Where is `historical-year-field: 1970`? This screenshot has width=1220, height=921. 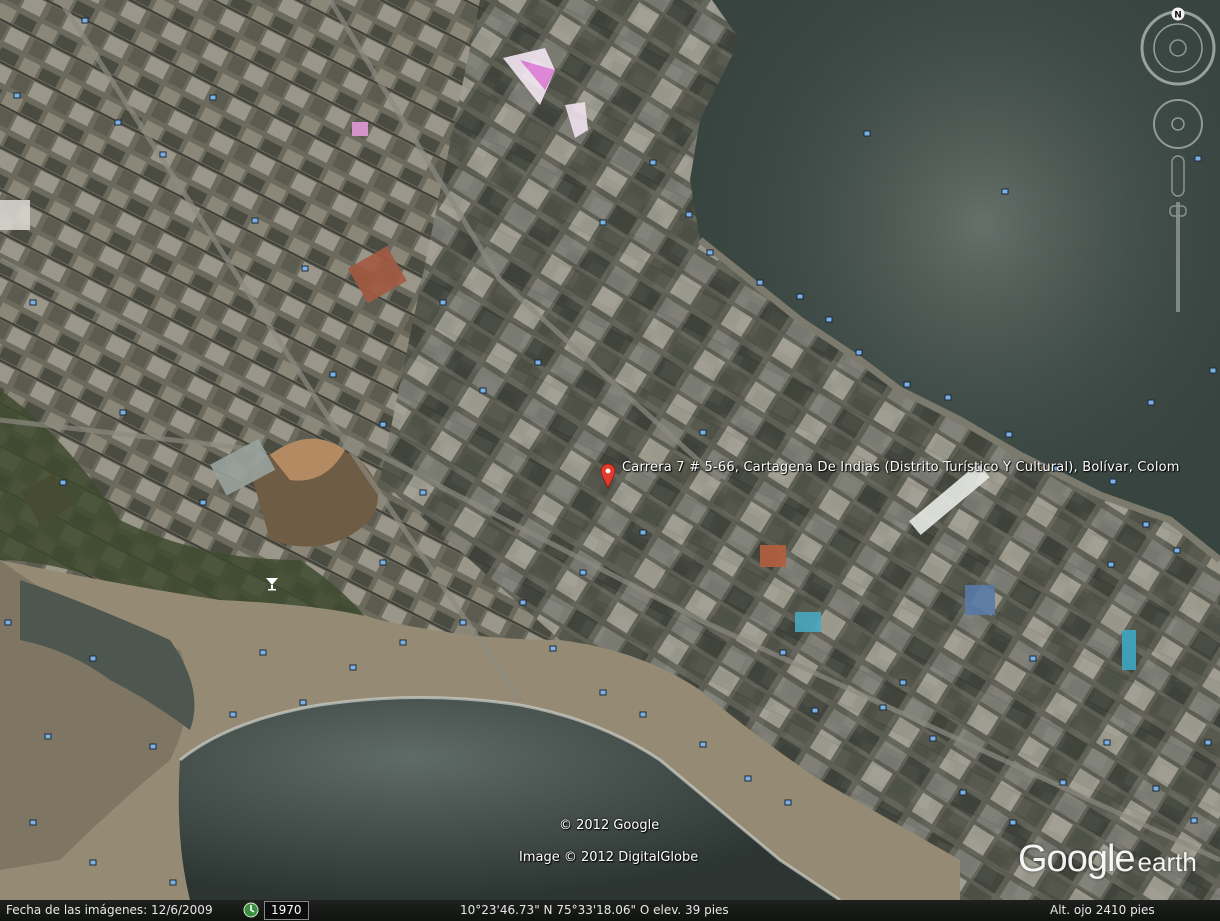 historical-year-field: 1970 is located at coordinates (286, 910).